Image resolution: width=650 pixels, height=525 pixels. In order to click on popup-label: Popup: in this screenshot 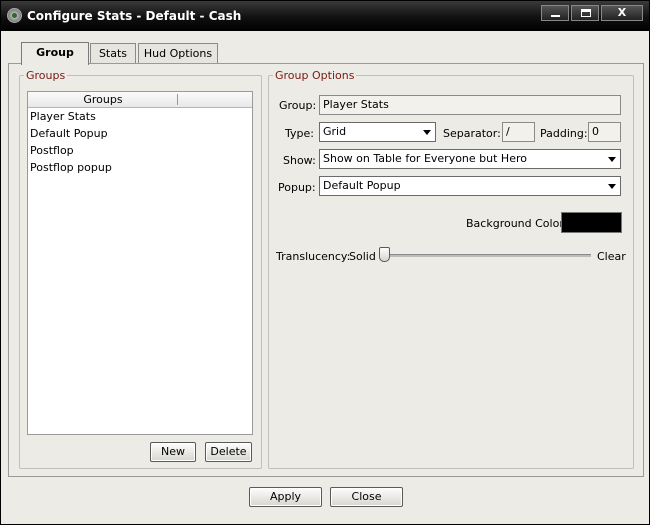, I will do `click(297, 187)`.